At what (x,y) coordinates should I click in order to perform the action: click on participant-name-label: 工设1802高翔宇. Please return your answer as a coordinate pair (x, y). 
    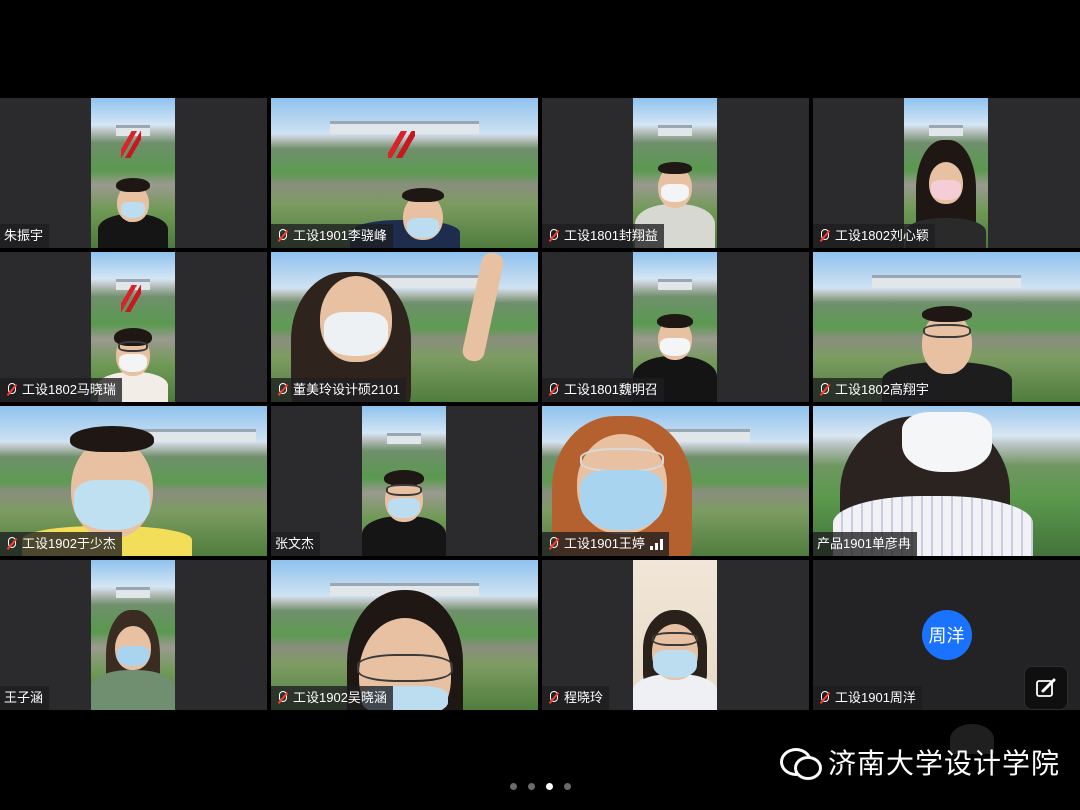
    Looking at the image, I should click on (874, 390).